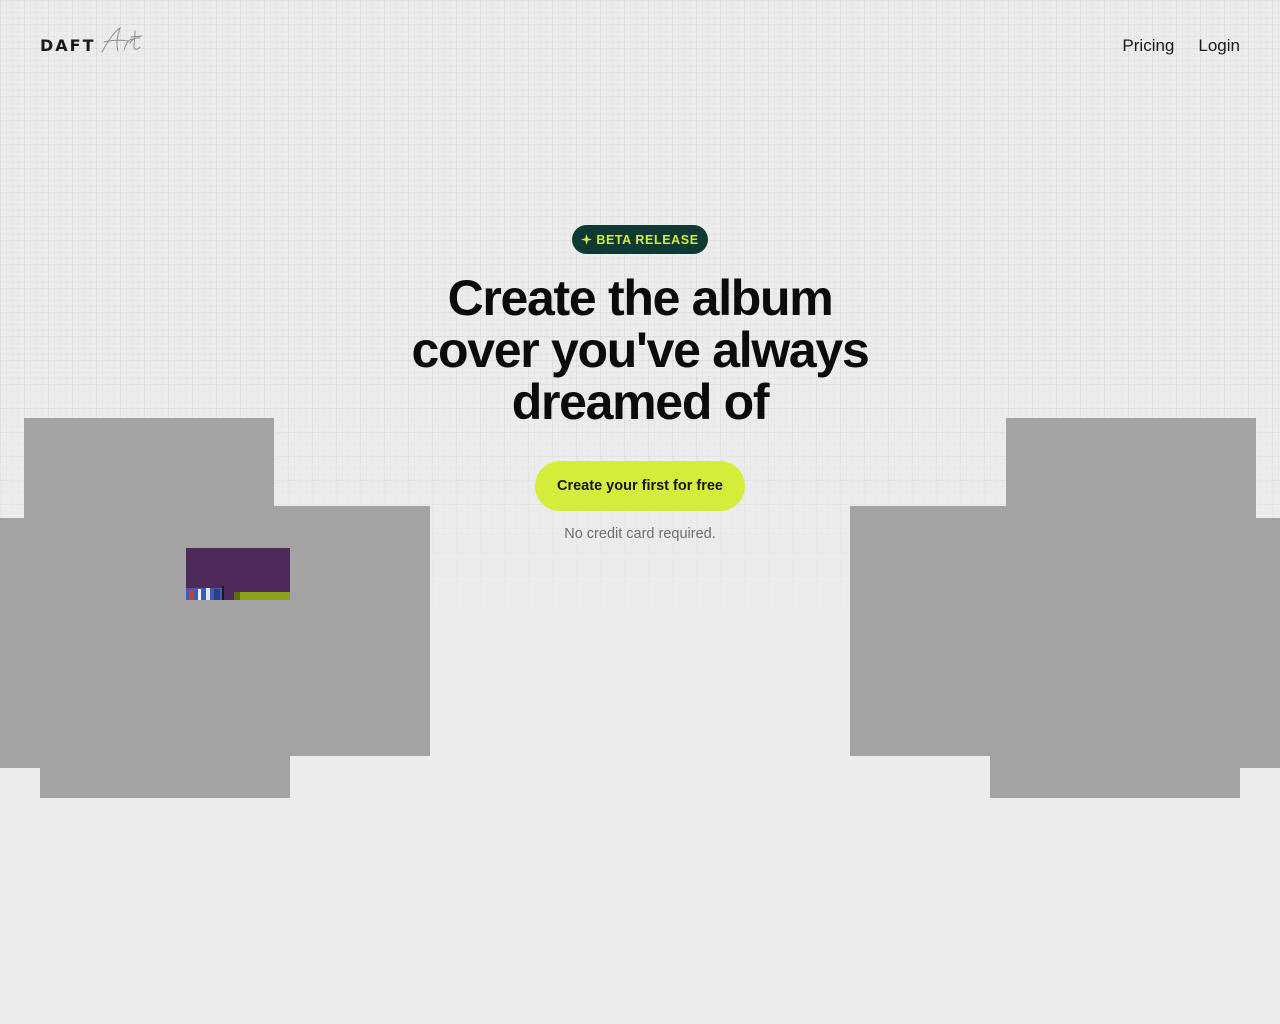 This screenshot has width=1280, height=1024. Describe the element at coordinates (640, 48) in the screenshot. I see `site-header: DAFT Pricing Login` at that location.